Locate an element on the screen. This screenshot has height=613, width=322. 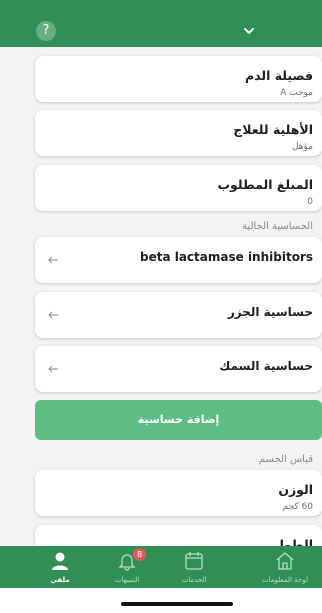
amount-card: المبلغ المطلوب 0 is located at coordinates (178, 188).